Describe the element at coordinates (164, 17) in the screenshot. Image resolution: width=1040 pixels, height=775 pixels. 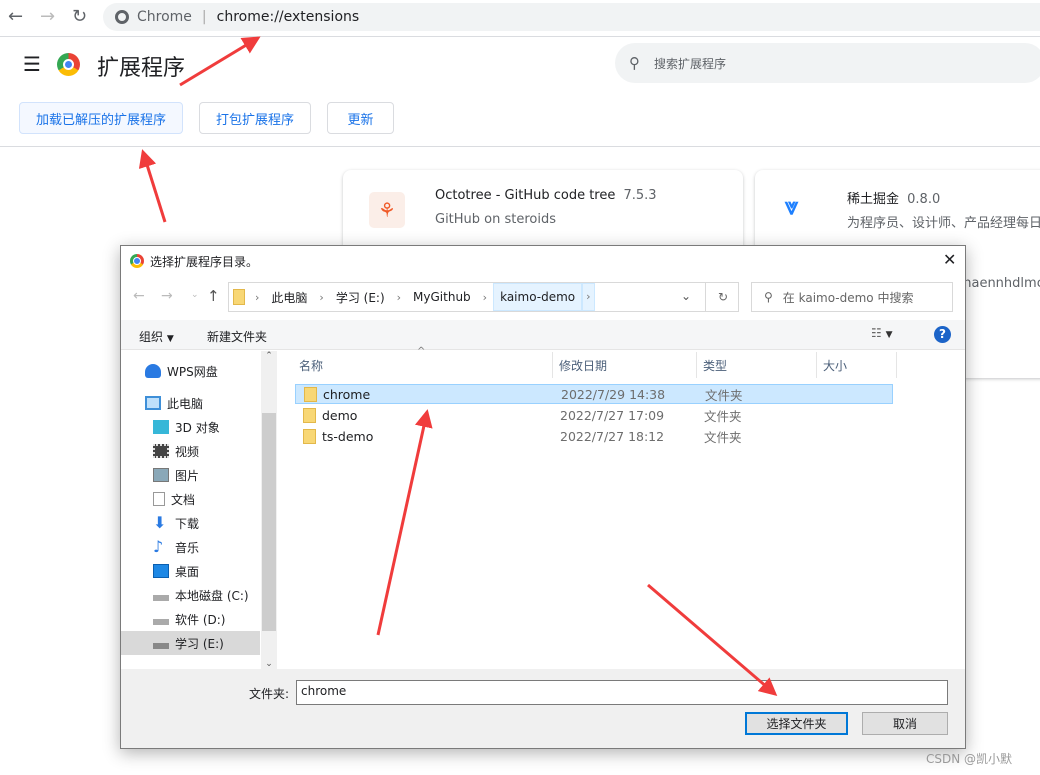
I see `omnibox-site: Chrome` at that location.